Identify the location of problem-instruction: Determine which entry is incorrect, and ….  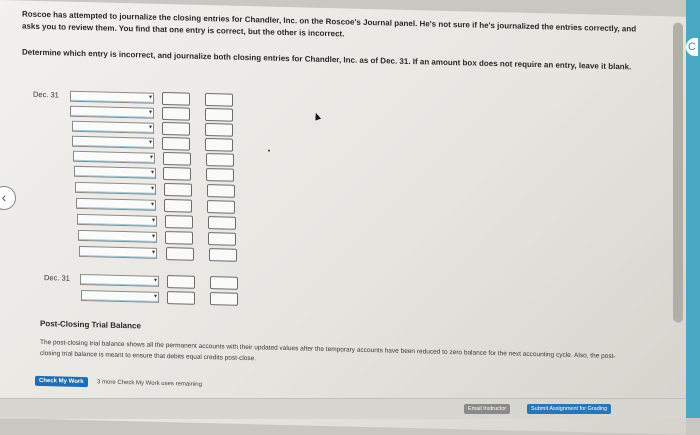
(327, 59).